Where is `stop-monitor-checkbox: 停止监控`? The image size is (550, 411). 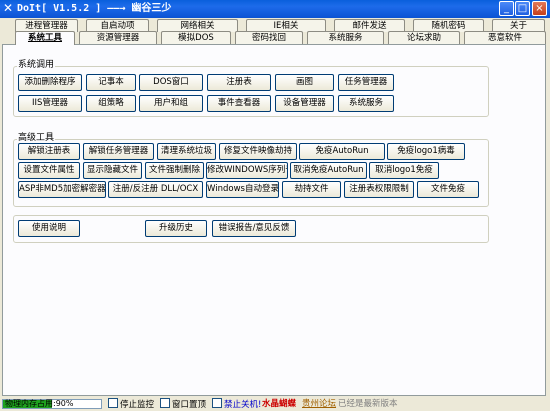 stop-monitor-checkbox: 停止监控 is located at coordinates (131, 404).